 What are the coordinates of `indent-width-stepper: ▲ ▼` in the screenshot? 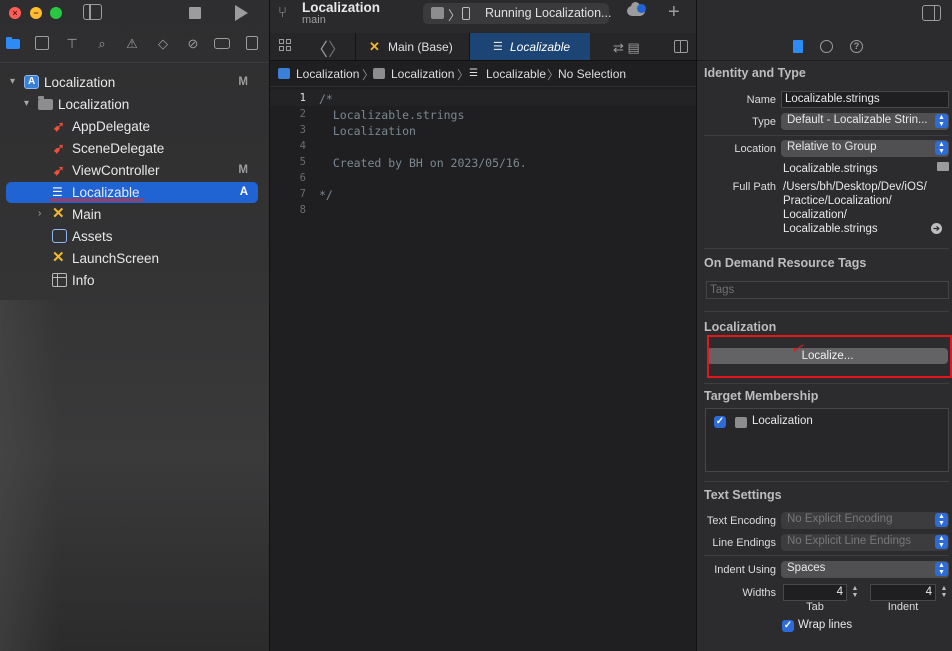 It's located at (944, 593).